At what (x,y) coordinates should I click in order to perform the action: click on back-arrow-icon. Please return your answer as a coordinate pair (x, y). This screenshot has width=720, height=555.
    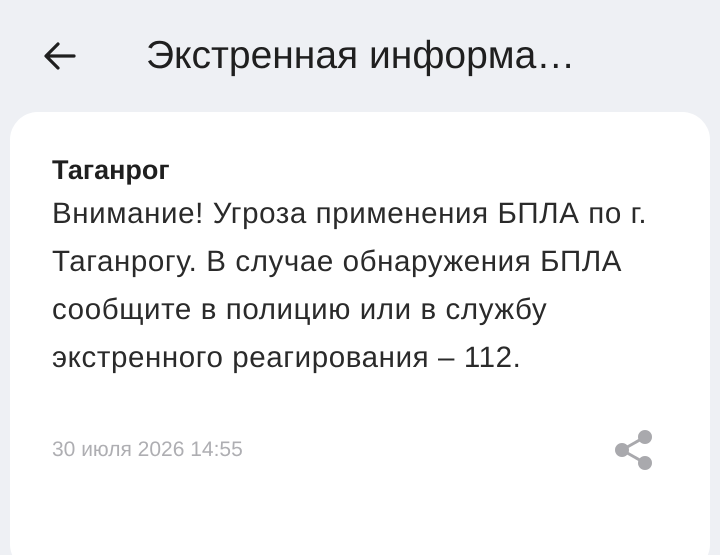
    Looking at the image, I should click on (60, 56).